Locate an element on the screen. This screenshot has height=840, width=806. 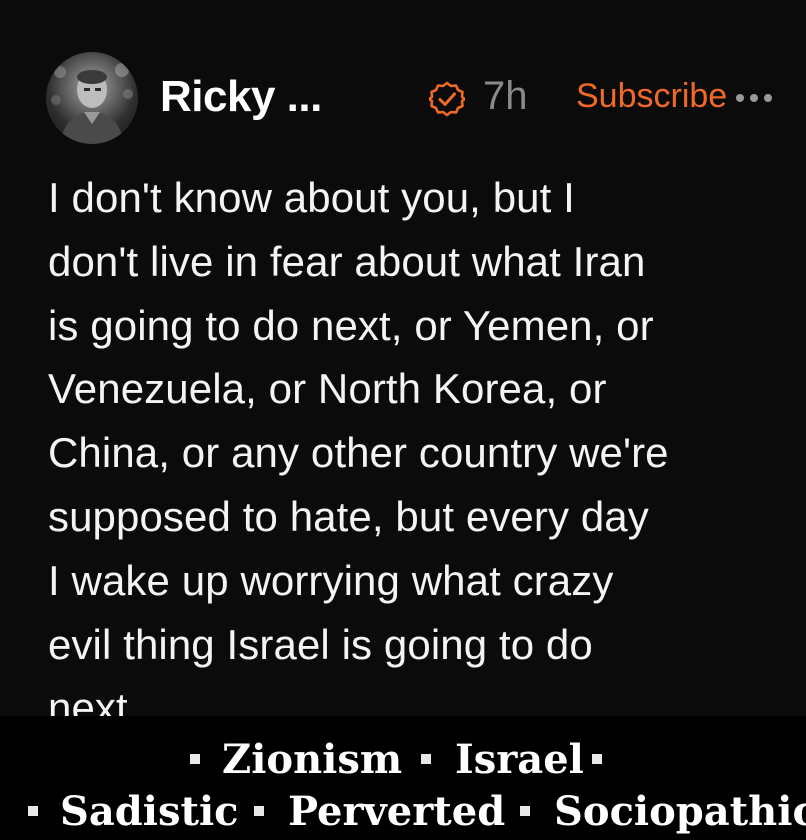
tag-label: Perverted is located at coordinates (397, 811).